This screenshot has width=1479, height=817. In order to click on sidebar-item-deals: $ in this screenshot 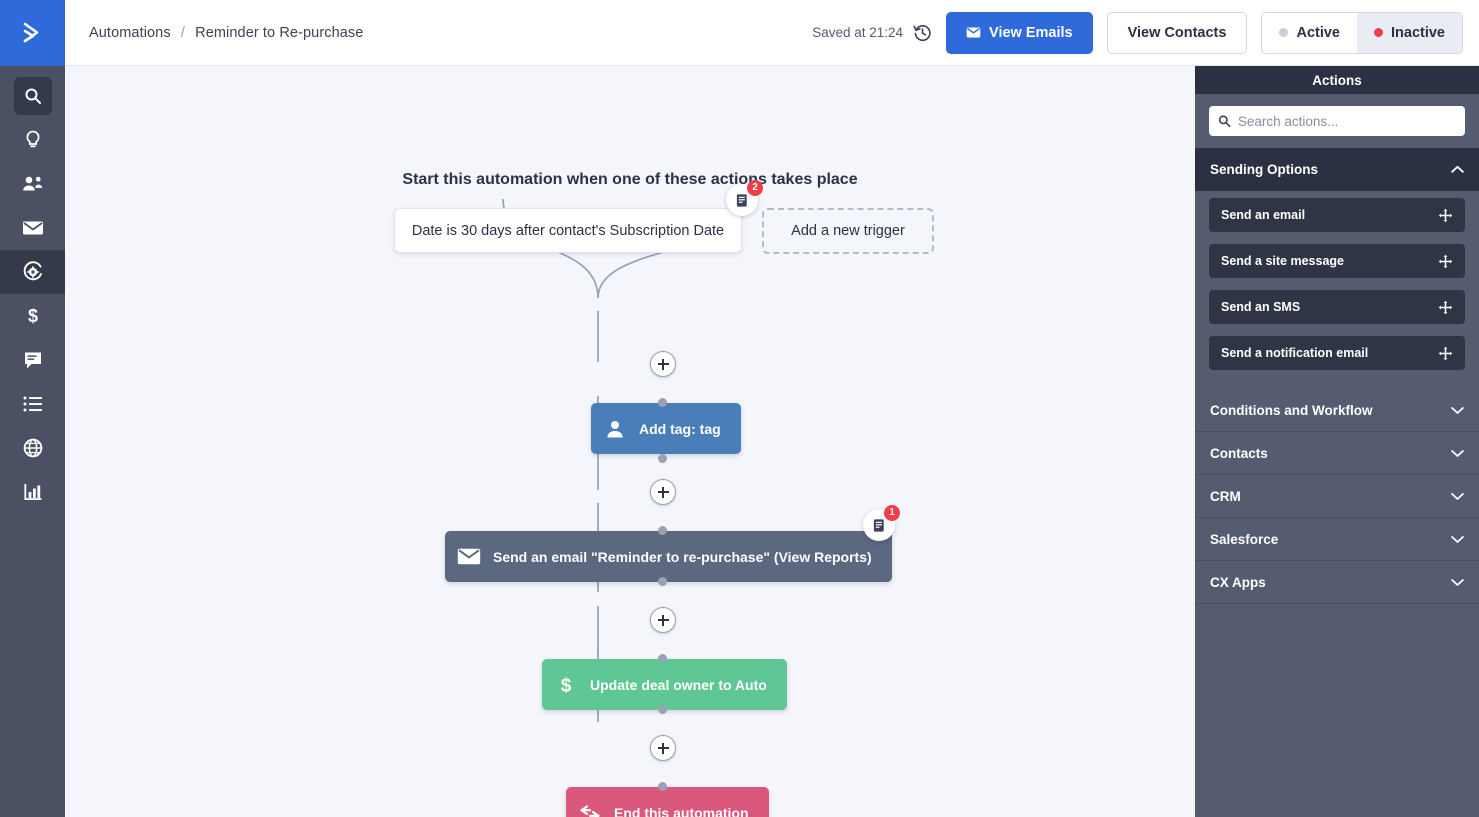, I will do `click(32, 316)`.